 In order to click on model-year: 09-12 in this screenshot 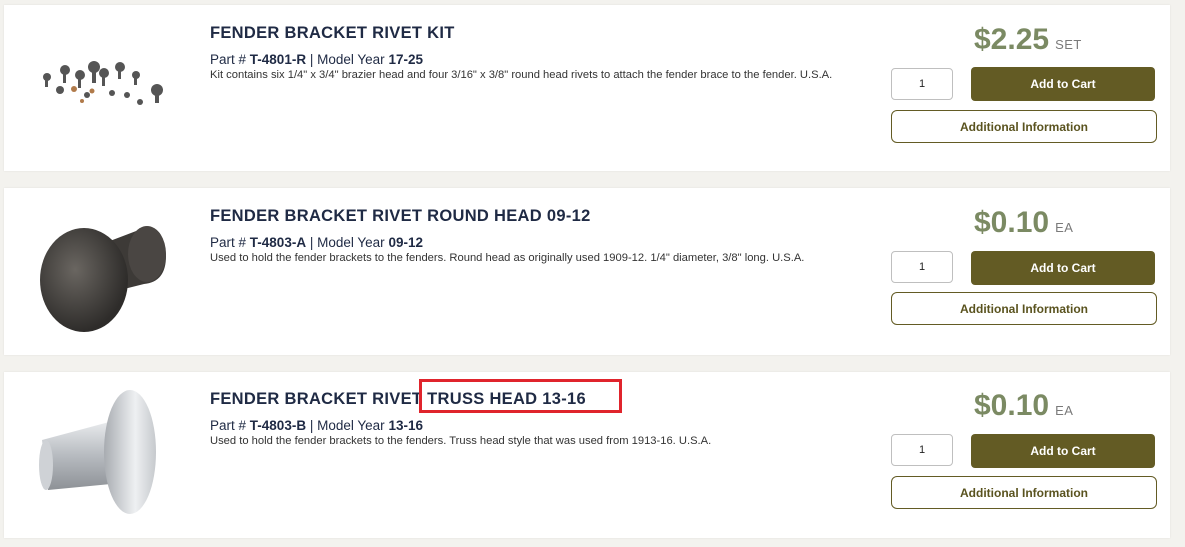, I will do `click(405, 242)`.